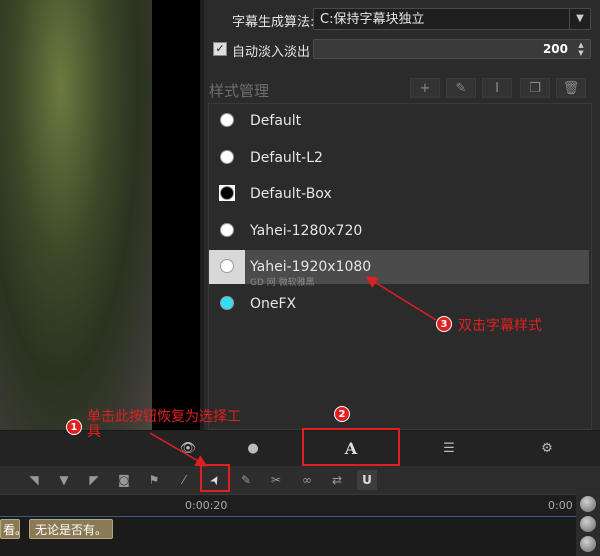 This screenshot has width=600, height=556. I want to click on tick-label: 0:00:20, so click(206, 505).